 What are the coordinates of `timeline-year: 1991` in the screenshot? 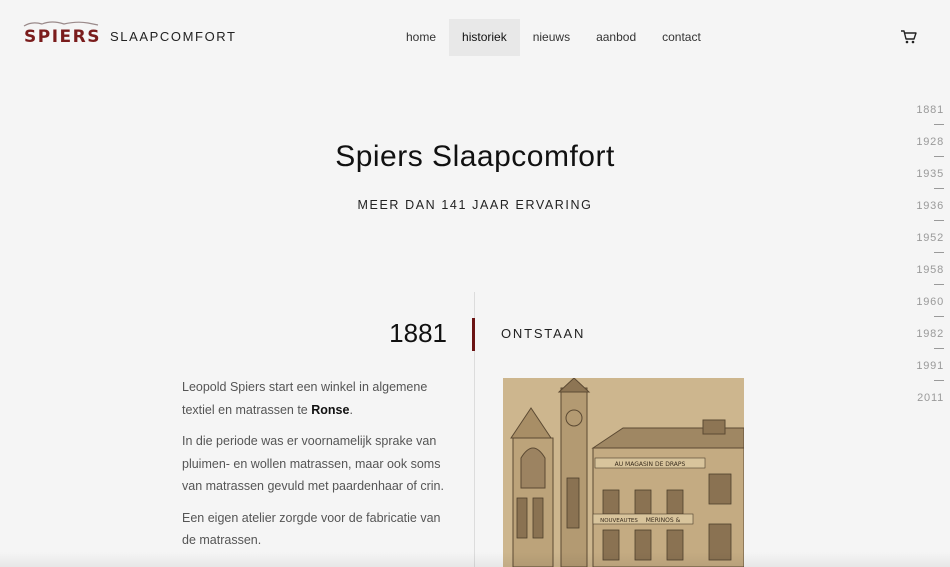 It's located at (930, 366).